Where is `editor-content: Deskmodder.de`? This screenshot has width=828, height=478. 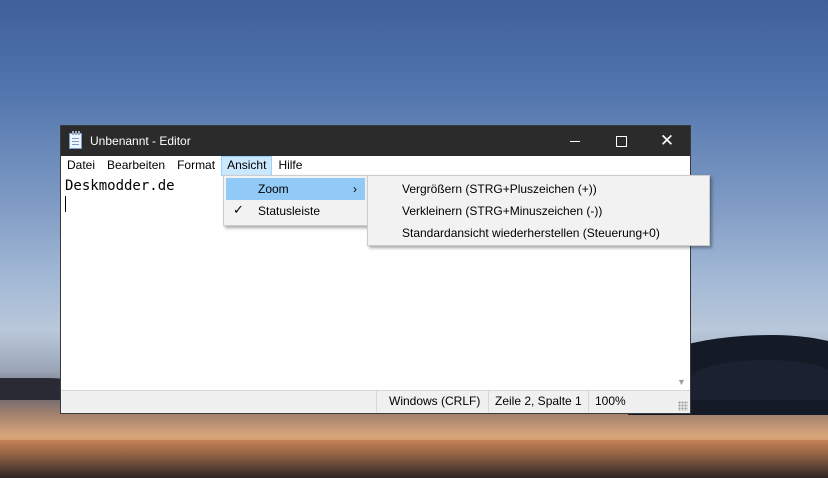 editor-content: Deskmodder.de is located at coordinates (120, 186).